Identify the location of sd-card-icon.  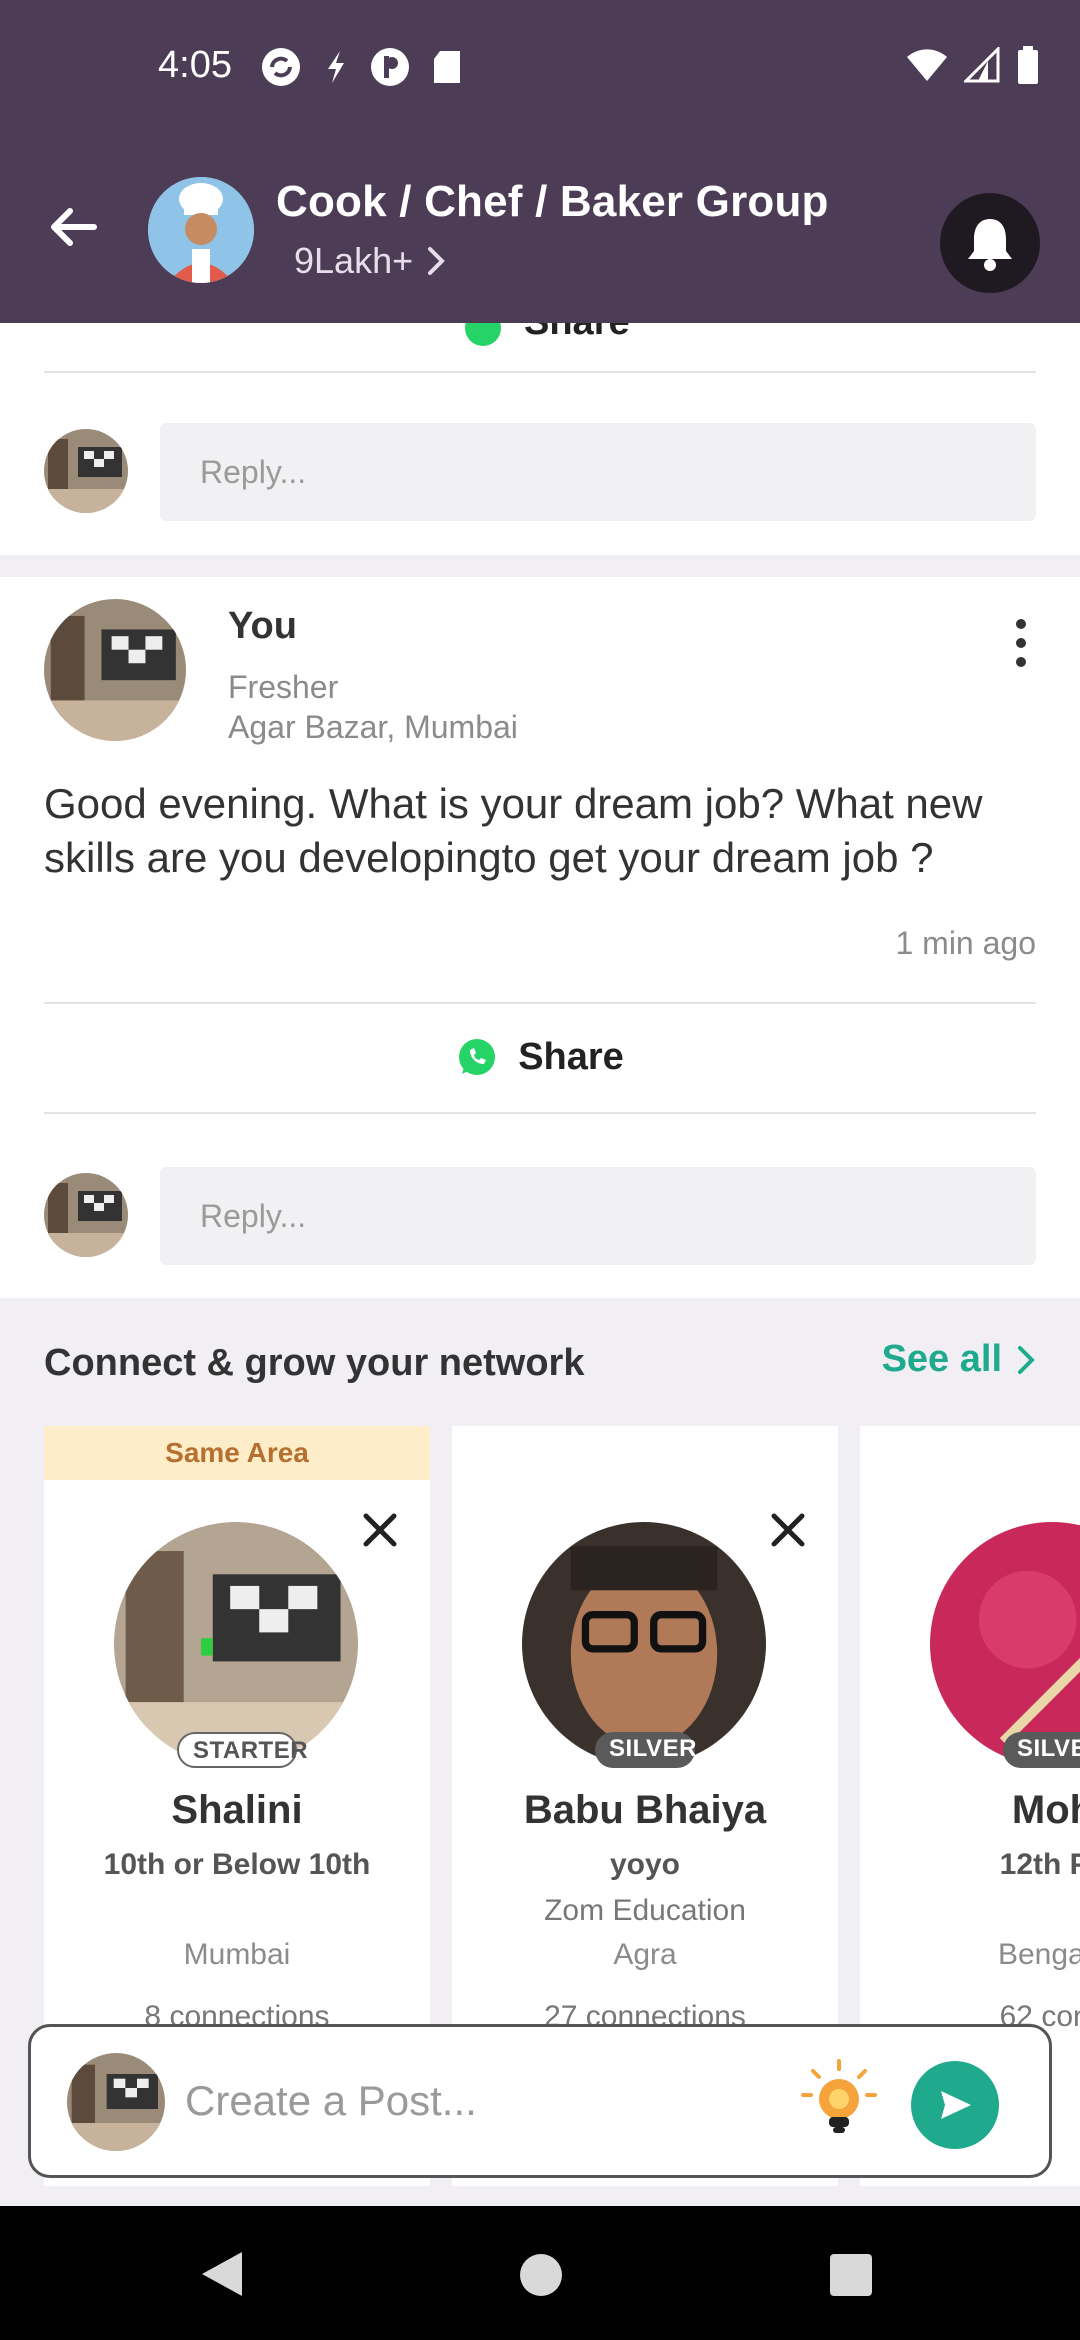
(447, 67).